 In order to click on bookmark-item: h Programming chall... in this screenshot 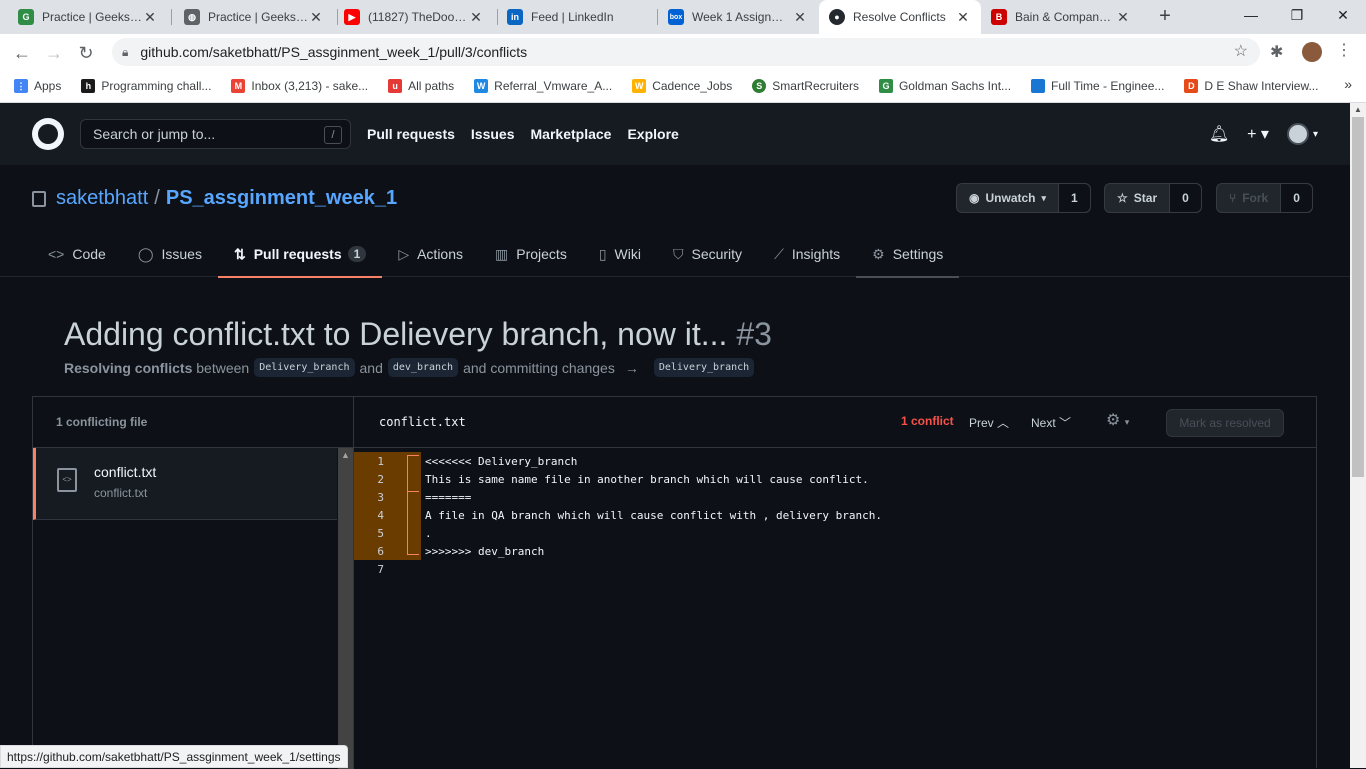, I will do `click(146, 86)`.